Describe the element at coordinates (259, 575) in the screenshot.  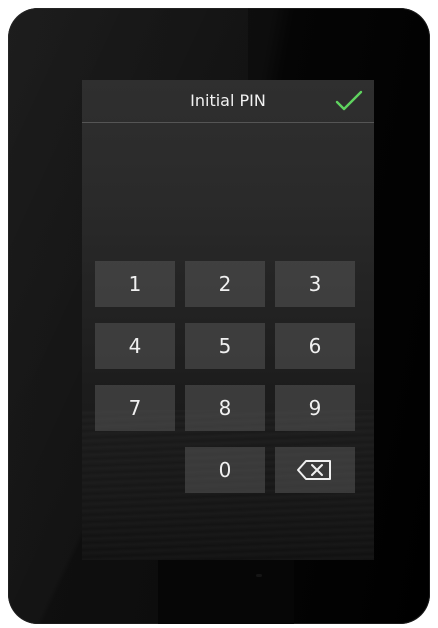
I see `sensor-dot` at that location.